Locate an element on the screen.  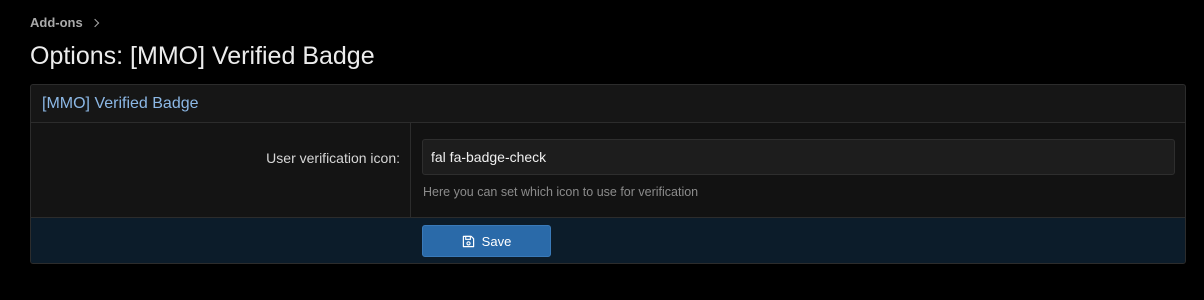
save-button: Save is located at coordinates (486, 241).